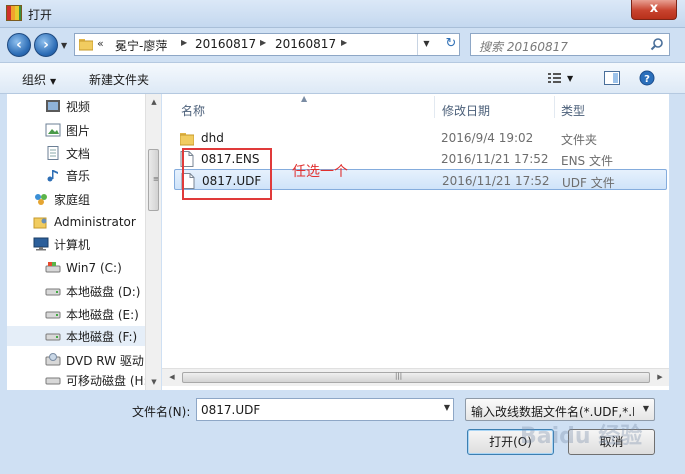 The width and height of the screenshot is (685, 474). Describe the element at coordinates (420, 137) in the screenshot. I see `table-row: dhd 2016/9/4 19:02 文件夹` at that location.